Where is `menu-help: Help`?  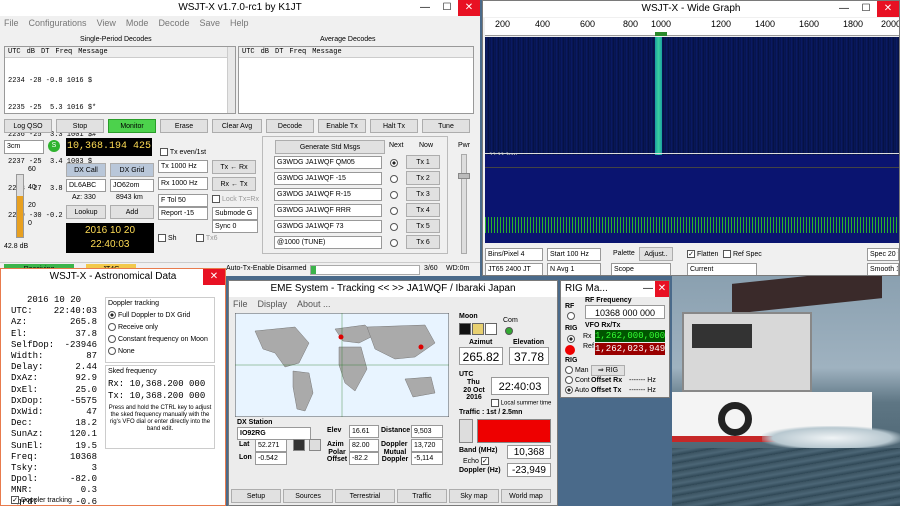
menu-help: Help is located at coordinates (239, 23).